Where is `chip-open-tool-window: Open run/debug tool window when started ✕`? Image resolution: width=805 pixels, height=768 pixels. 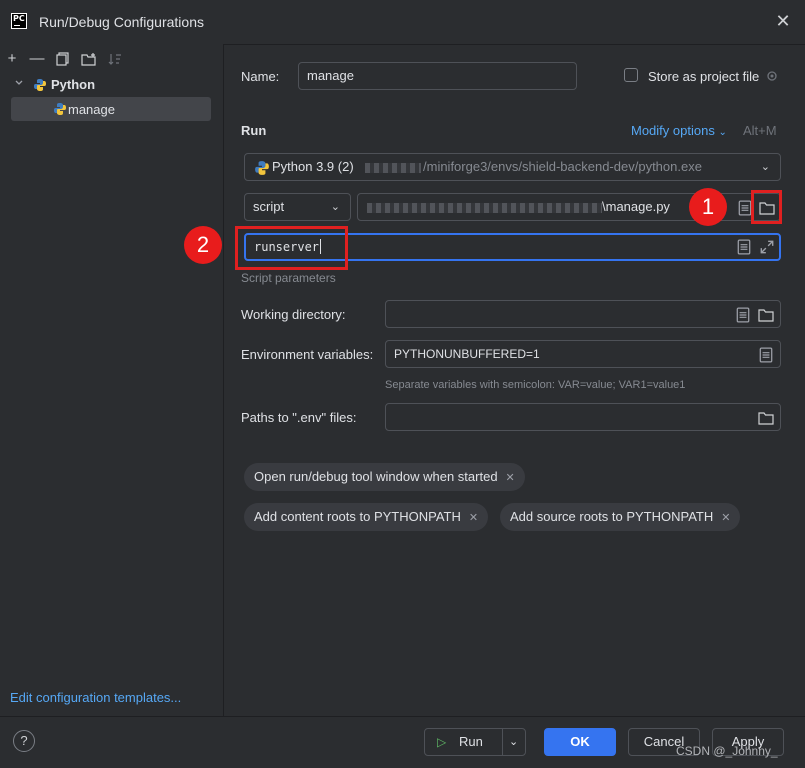 chip-open-tool-window: Open run/debug tool window when started ✕ is located at coordinates (384, 477).